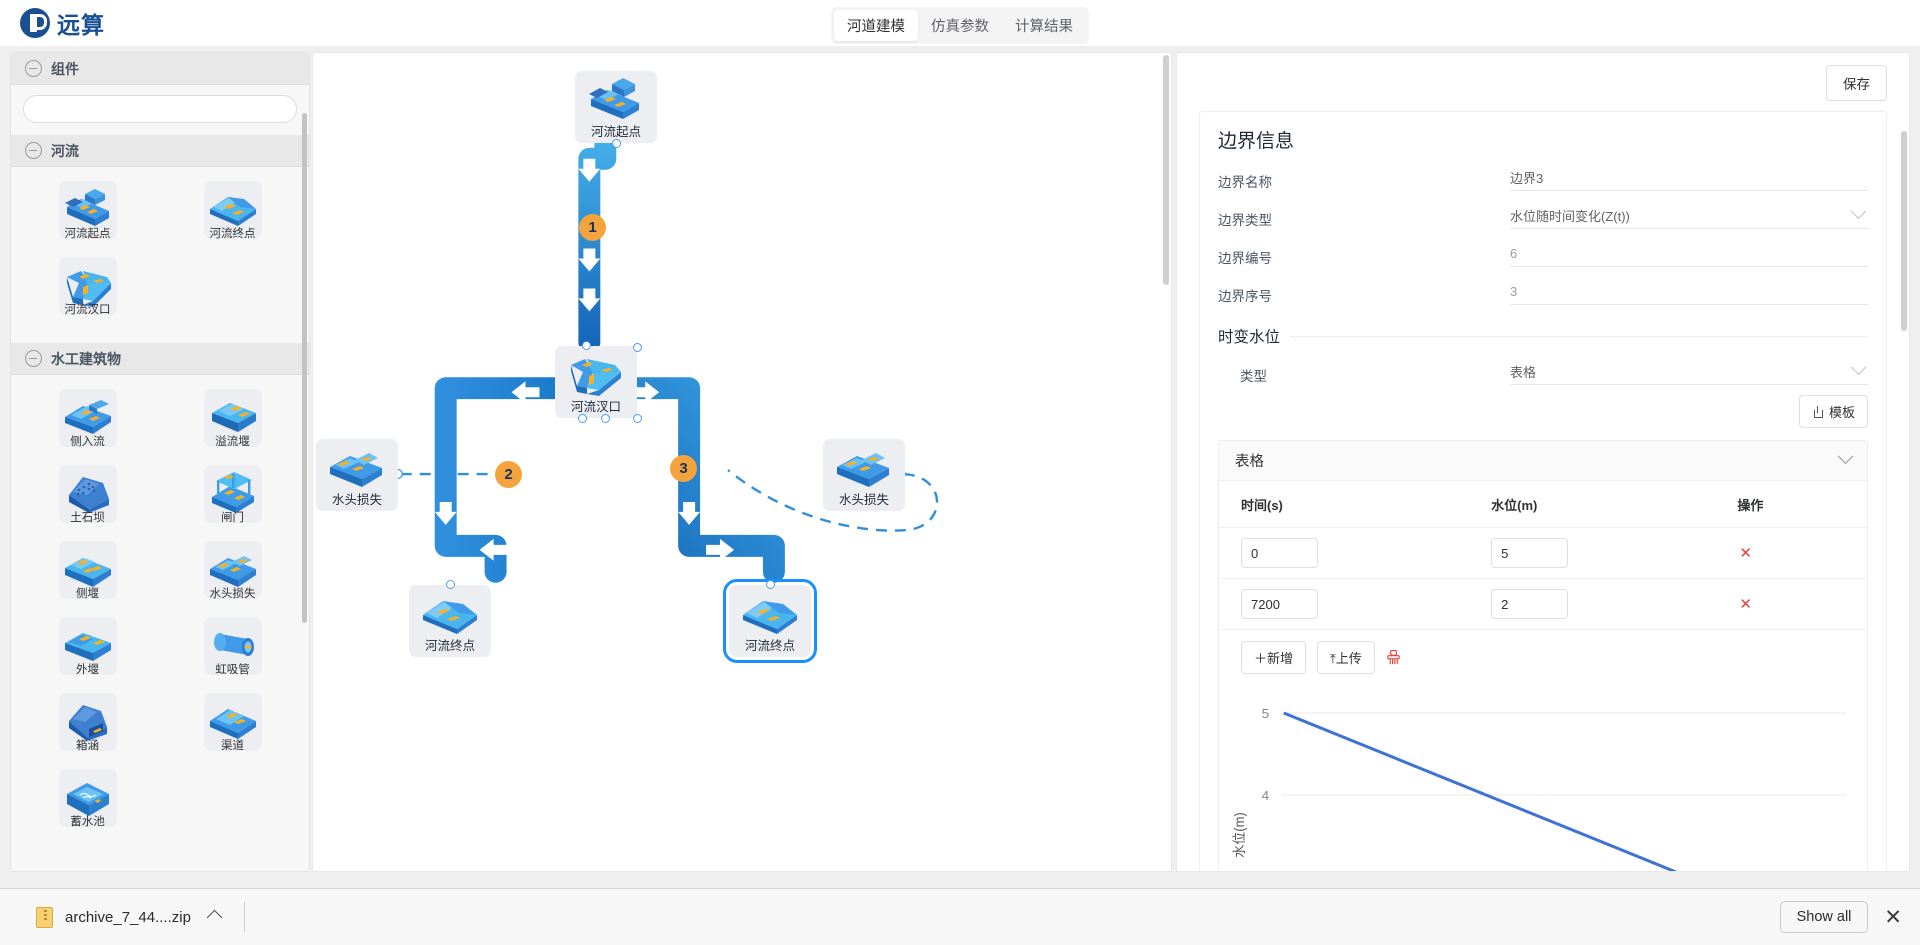 Image resolution: width=1920 pixels, height=945 pixels. I want to click on template-row: 模板, so click(1543, 411).